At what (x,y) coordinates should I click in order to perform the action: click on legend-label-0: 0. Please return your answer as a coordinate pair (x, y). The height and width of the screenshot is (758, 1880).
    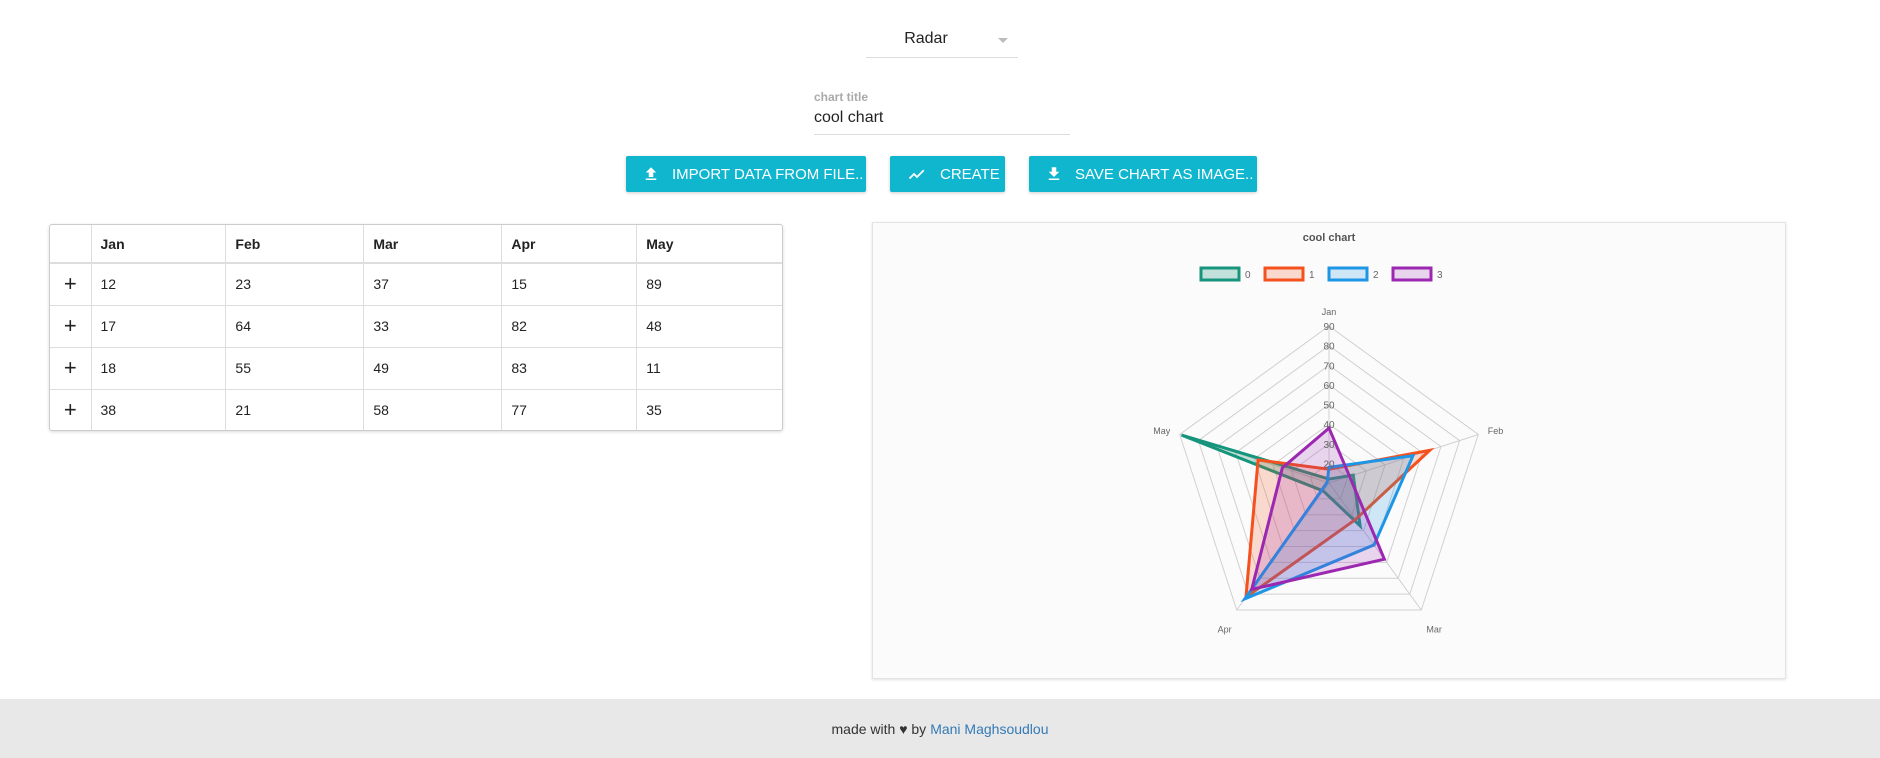
    Looking at the image, I should click on (1248, 275).